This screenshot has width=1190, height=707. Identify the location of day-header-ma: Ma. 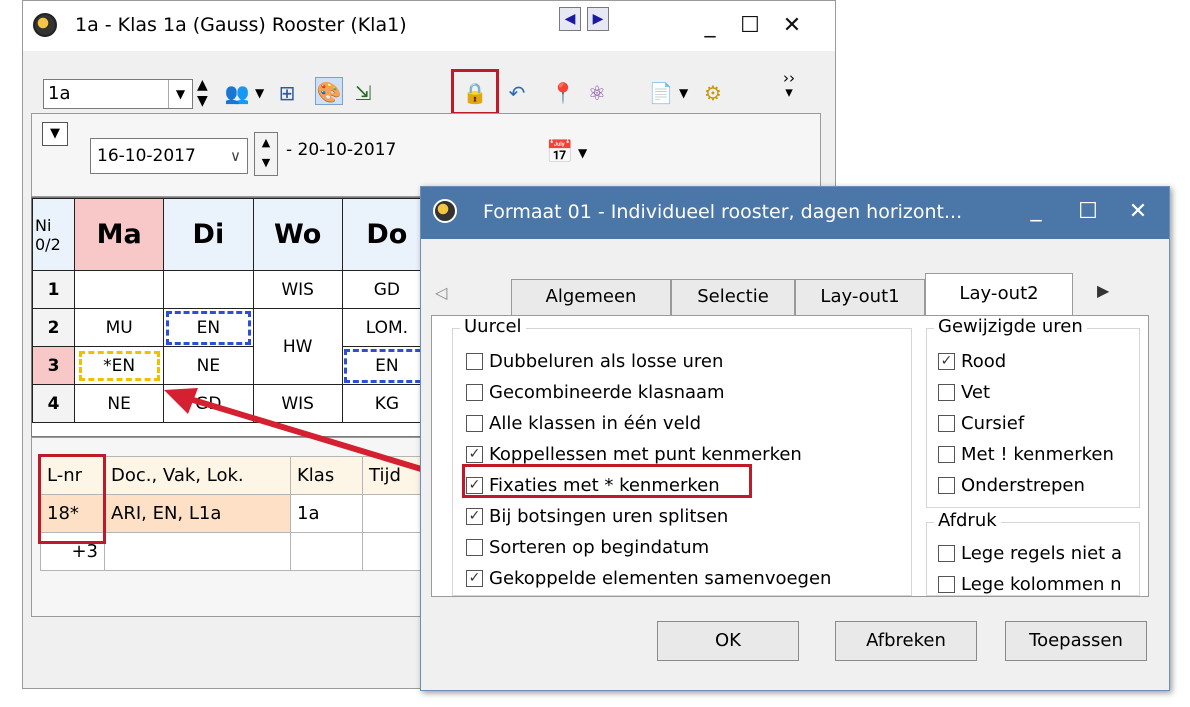
(119, 234).